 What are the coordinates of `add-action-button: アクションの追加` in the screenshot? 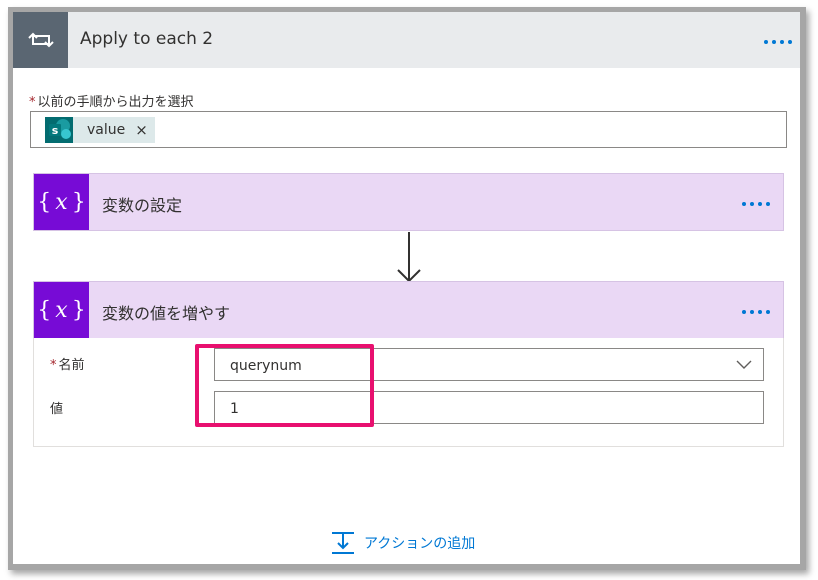 It's located at (402, 543).